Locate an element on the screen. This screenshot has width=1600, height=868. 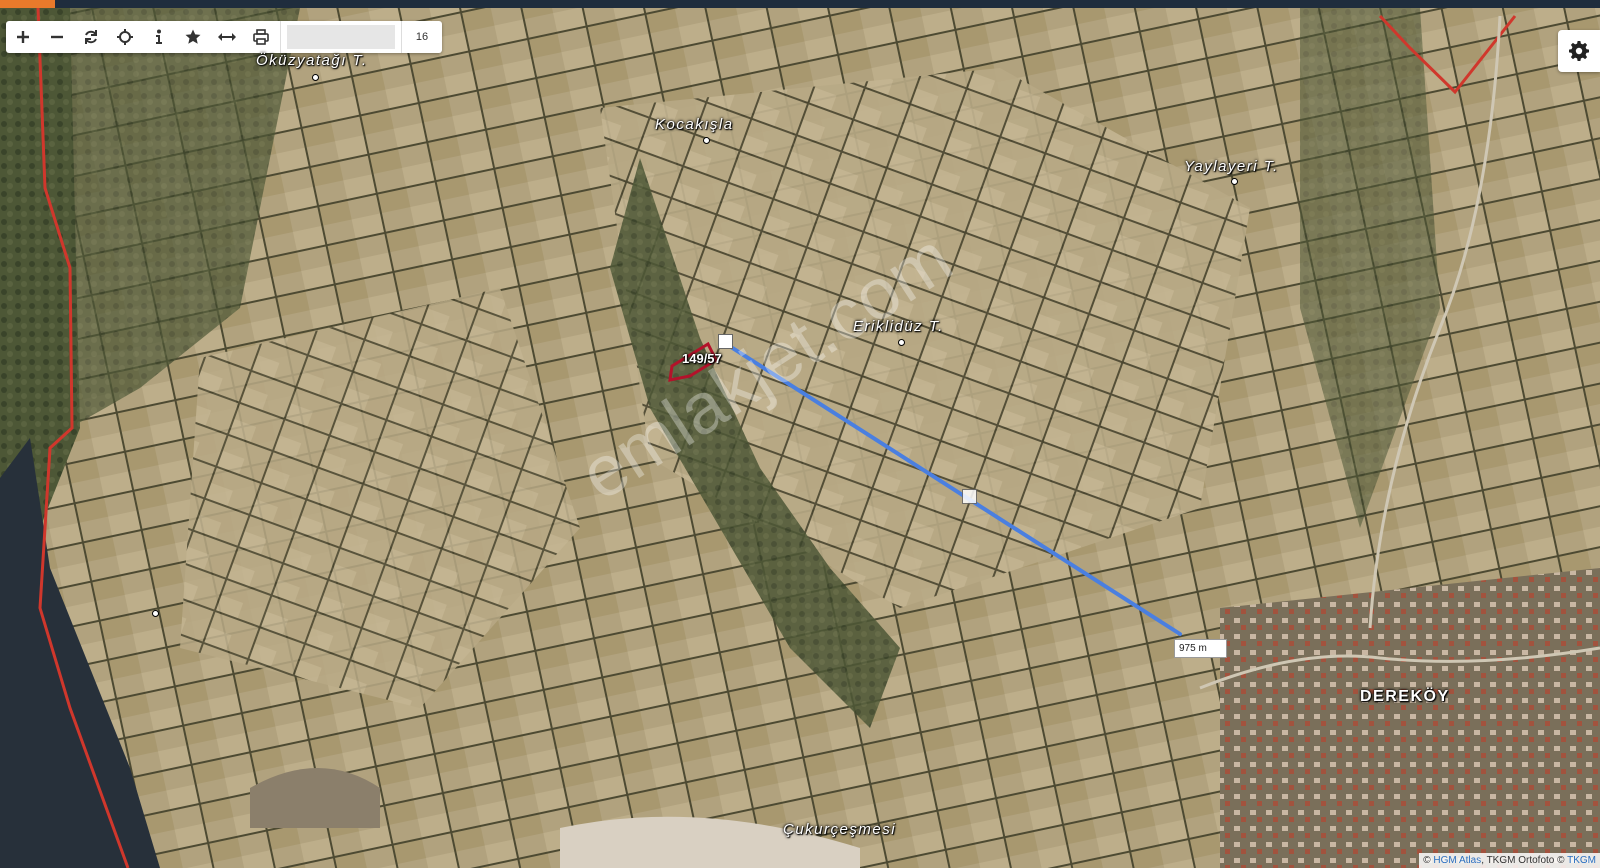
favorite-button is located at coordinates (193, 37).